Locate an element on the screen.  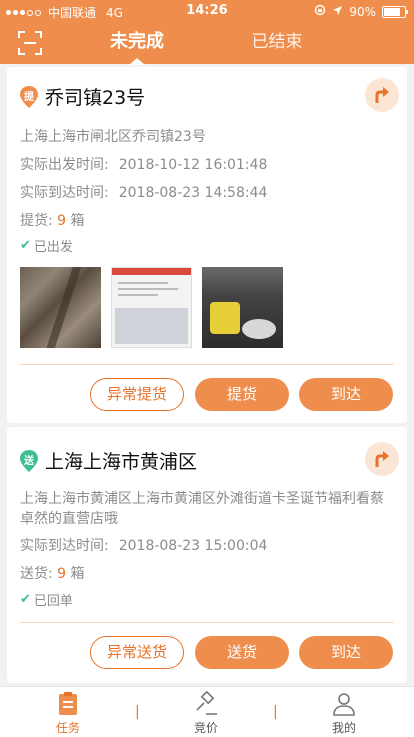
status-row: ✔ 已出发 is located at coordinates (46, 245).